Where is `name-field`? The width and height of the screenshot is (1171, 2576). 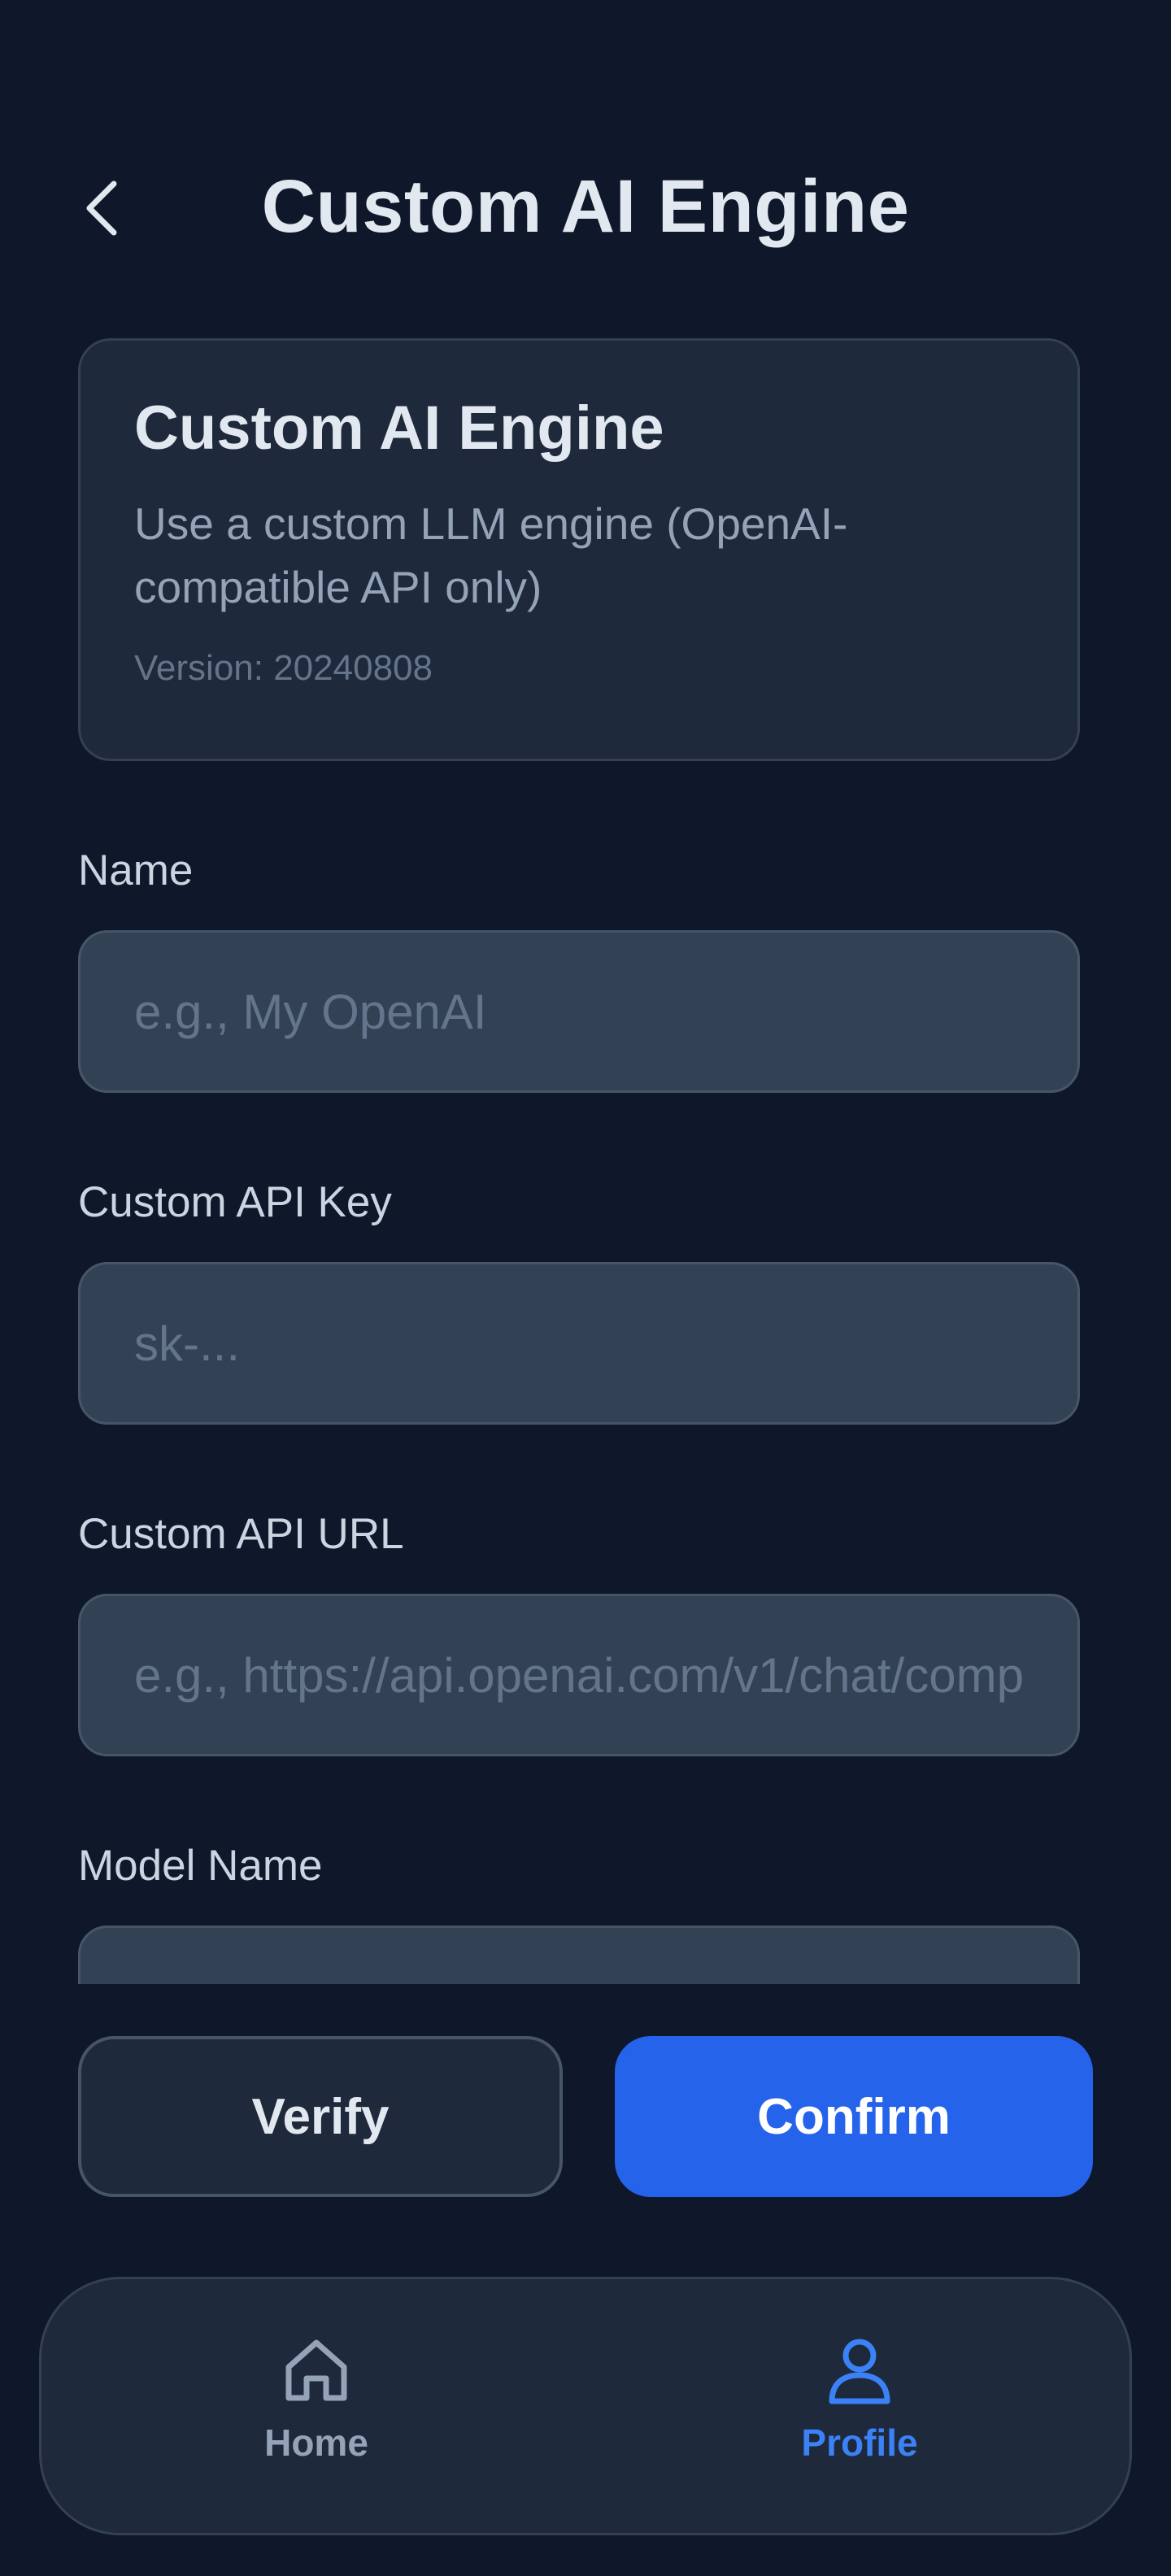
name-field is located at coordinates (579, 1012).